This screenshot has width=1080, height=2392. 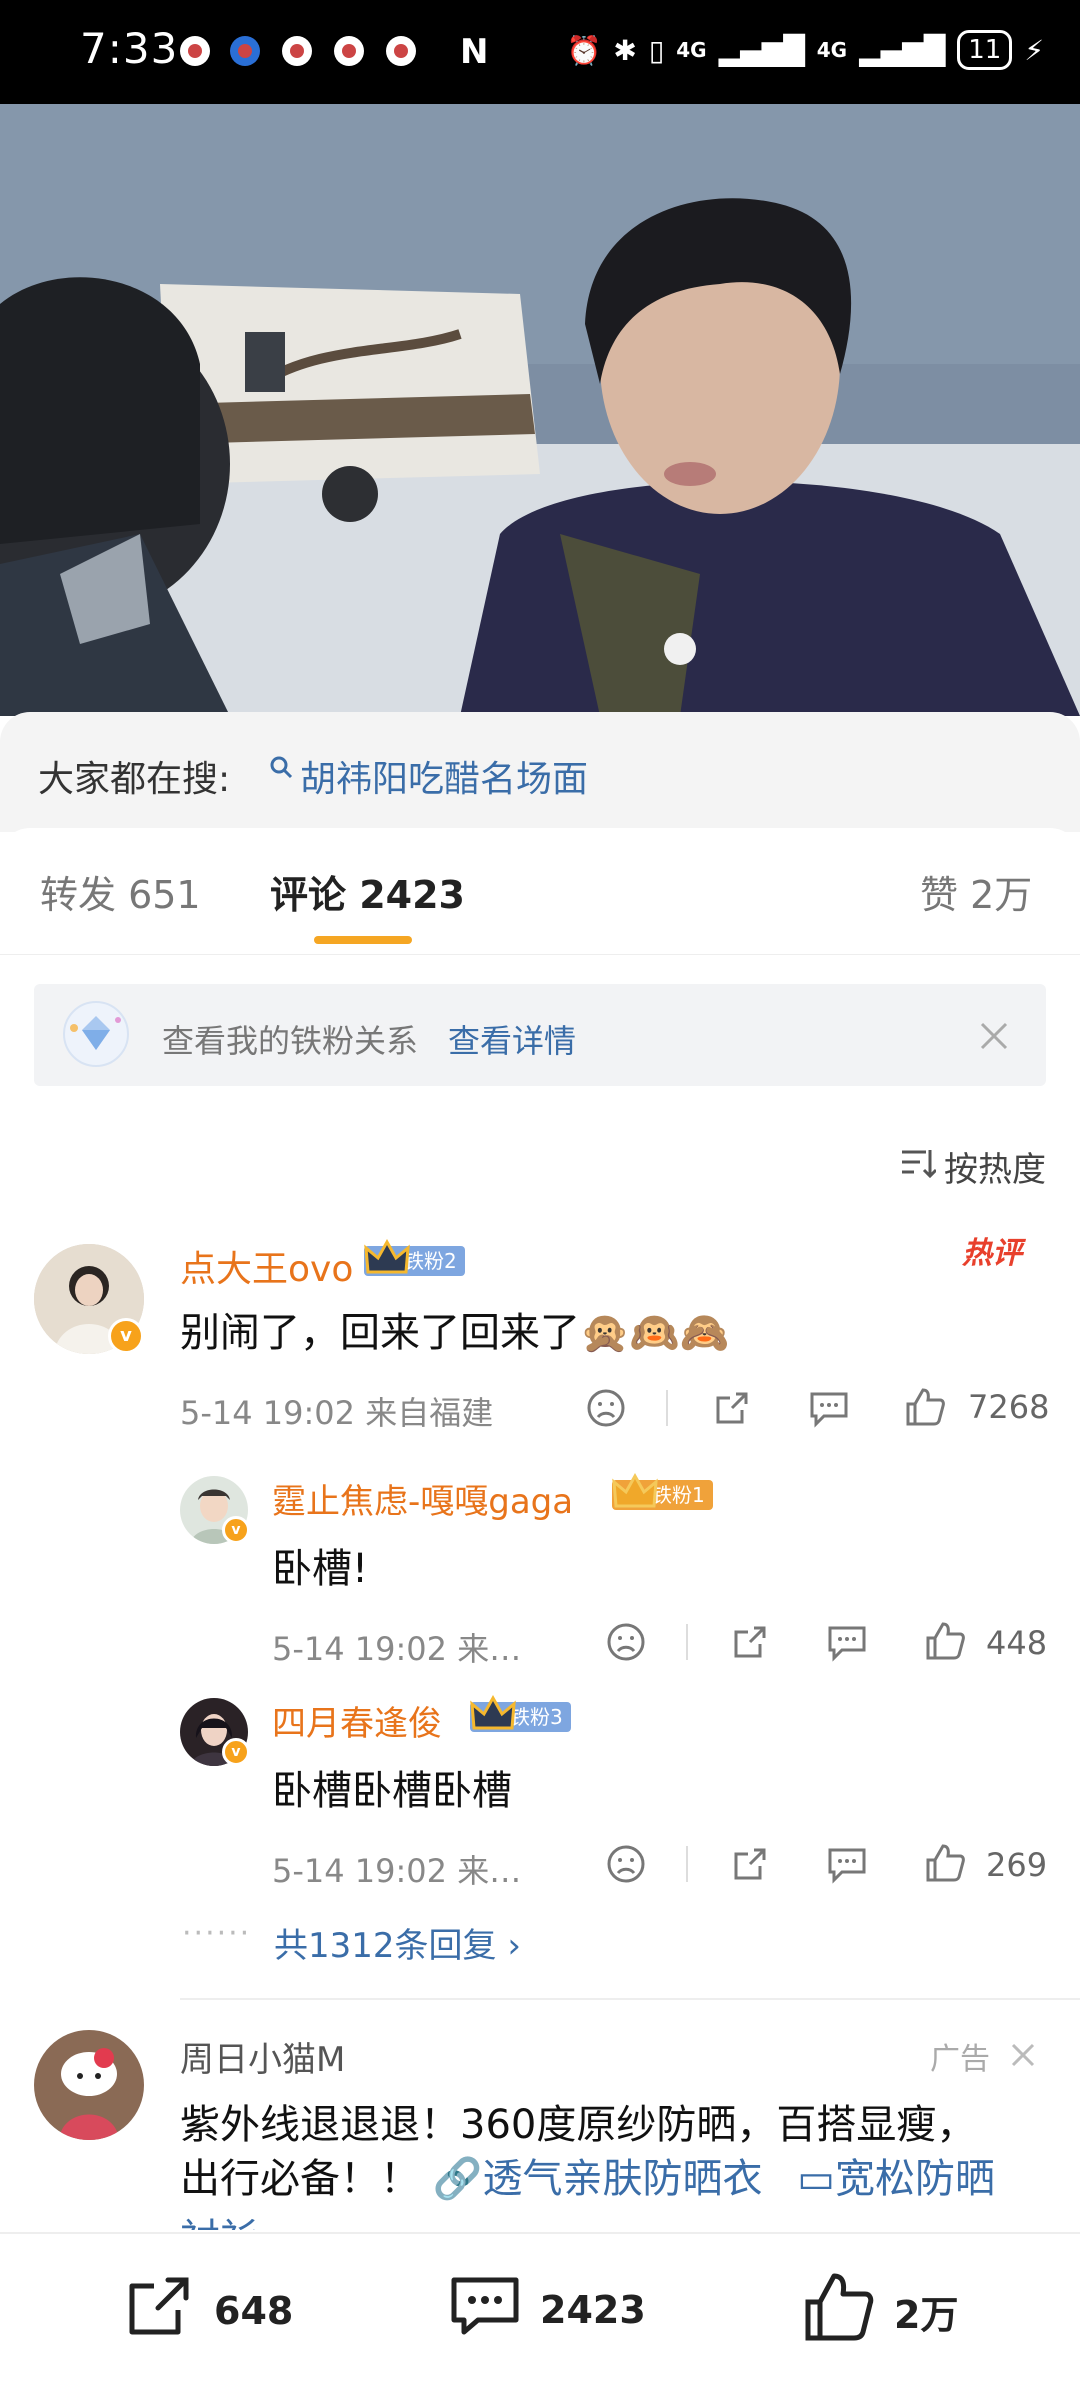 What do you see at coordinates (367, 891) in the screenshot?
I see `tab-comment: 评论 2423` at bounding box center [367, 891].